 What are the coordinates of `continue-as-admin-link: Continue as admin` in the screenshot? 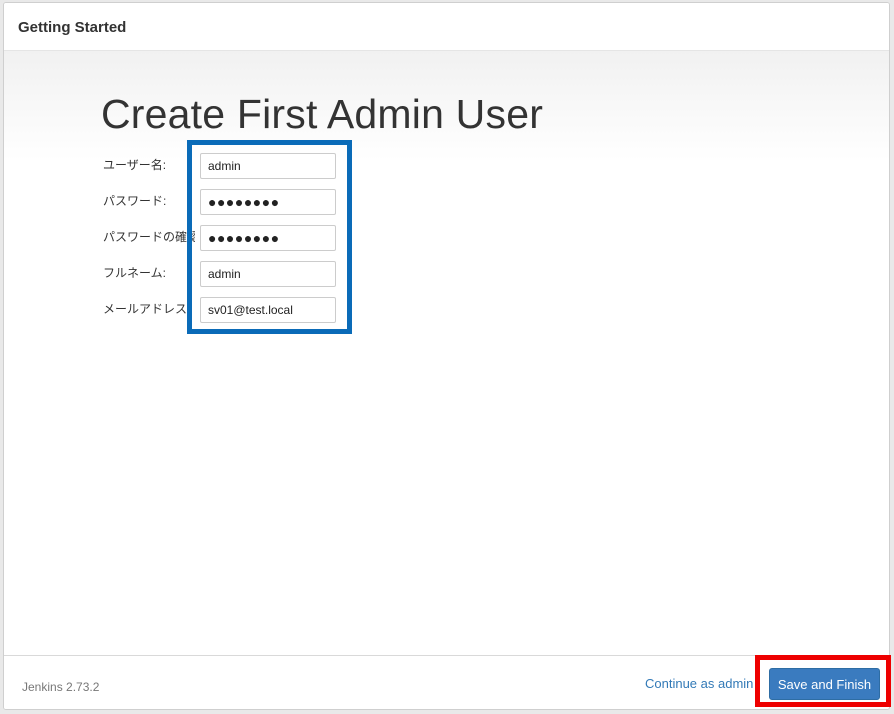 It's located at (699, 683).